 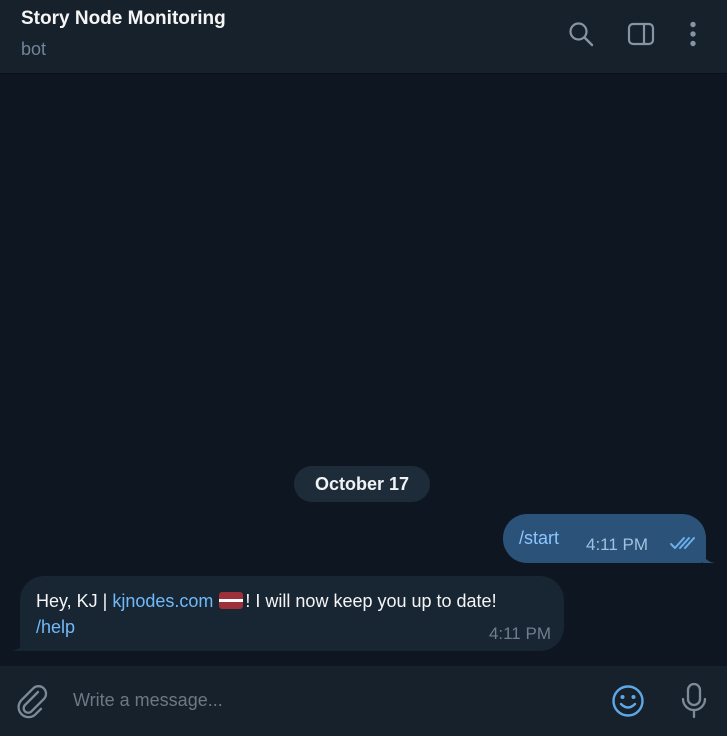 I want to click on double-check-icon, so click(x=682, y=543).